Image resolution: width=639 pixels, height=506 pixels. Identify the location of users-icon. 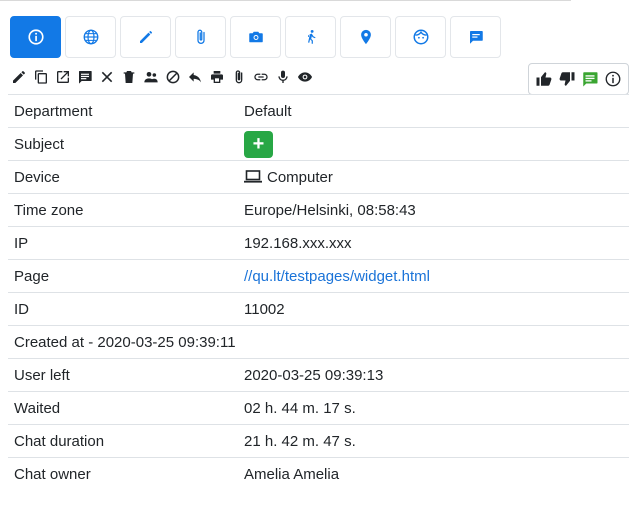
(150, 77).